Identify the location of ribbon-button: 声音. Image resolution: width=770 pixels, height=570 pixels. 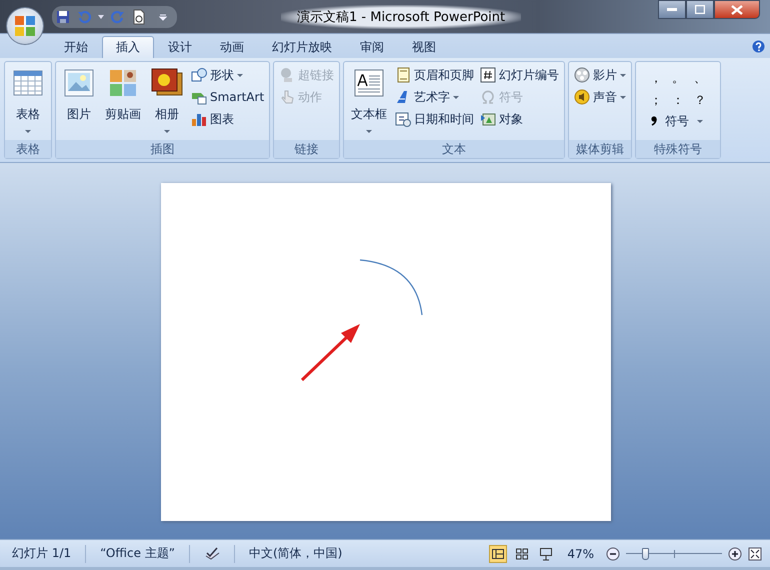
(600, 97).